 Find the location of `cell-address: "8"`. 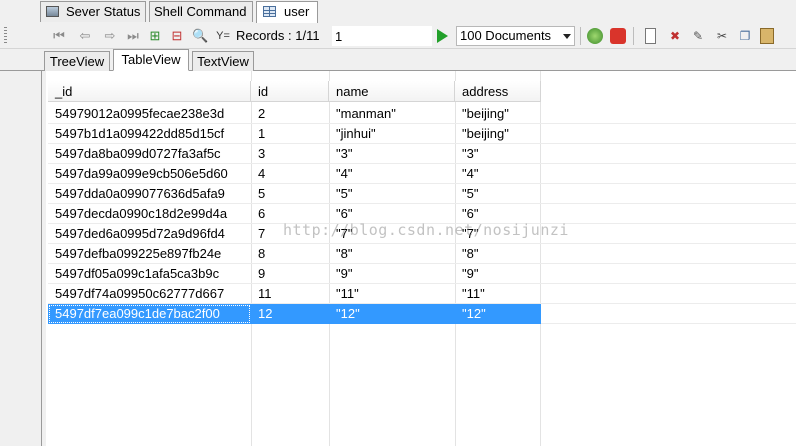

cell-address: "8" is located at coordinates (498, 254).